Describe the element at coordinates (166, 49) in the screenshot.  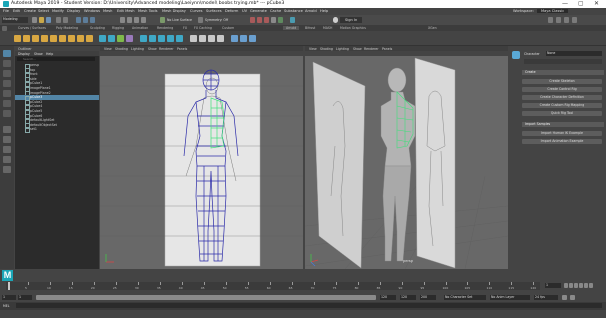
I see `viewport-front-menu-renderer: Renderer` at that location.